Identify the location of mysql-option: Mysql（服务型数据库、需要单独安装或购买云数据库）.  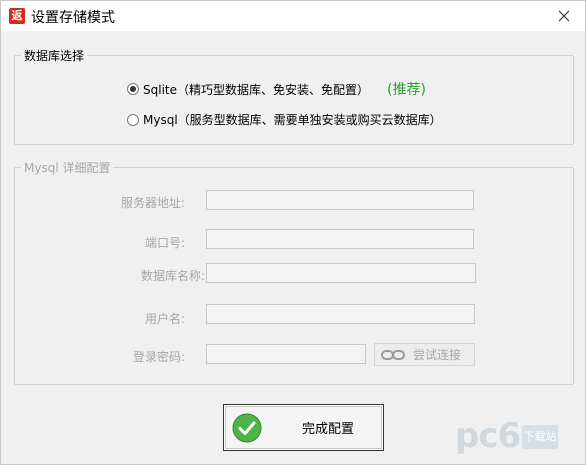
(284, 119).